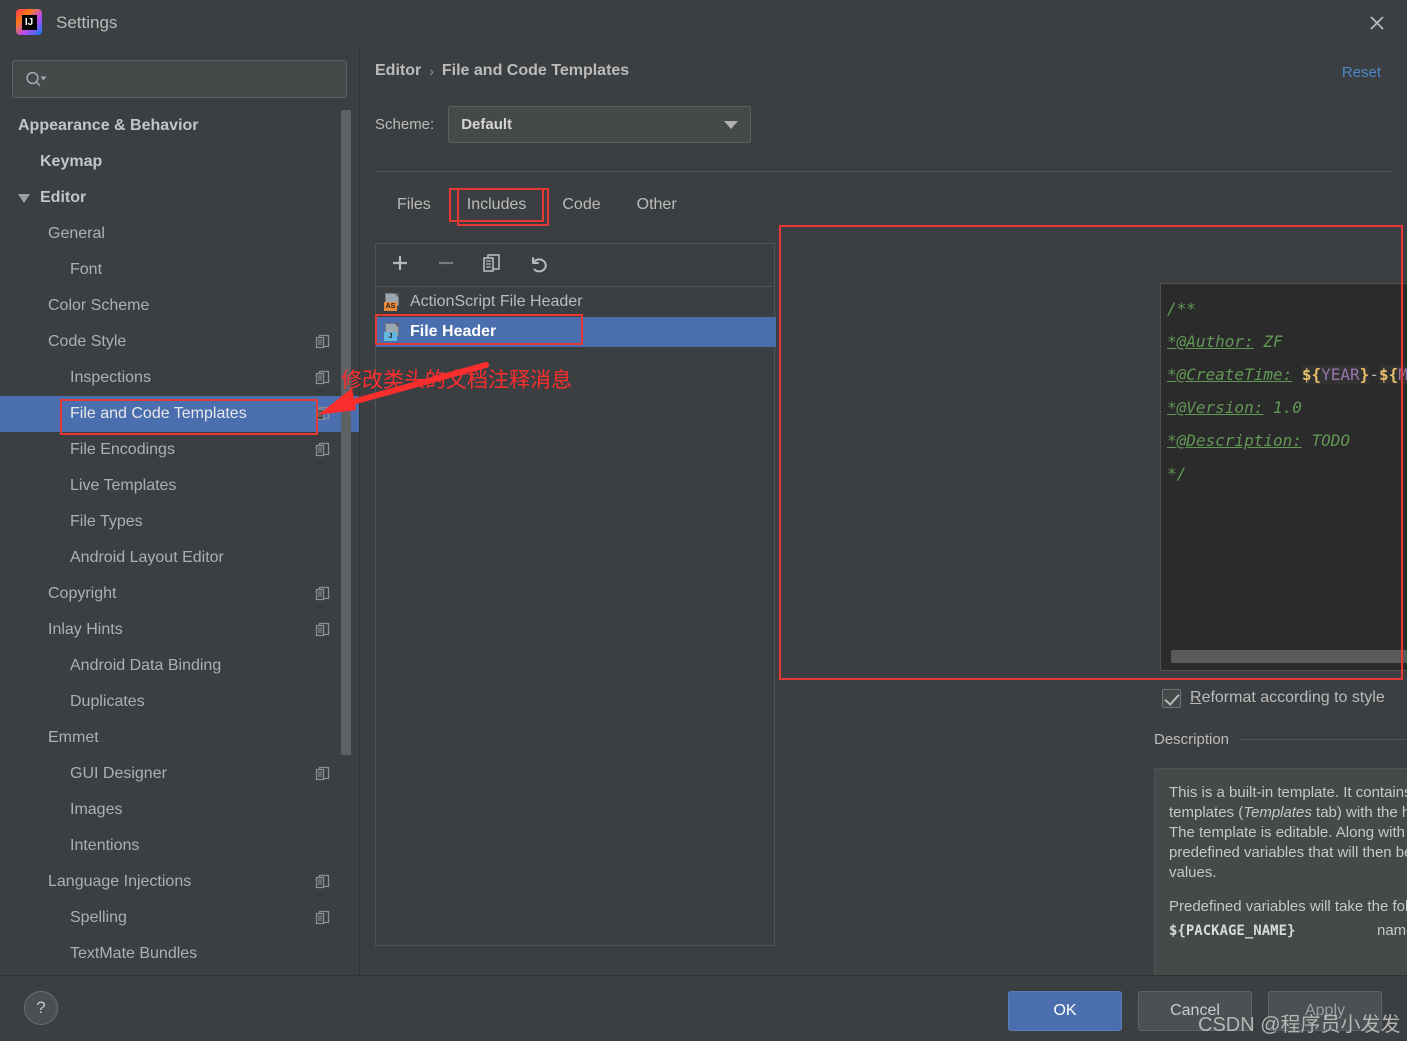  I want to click on ok-button: OK, so click(1065, 1011).